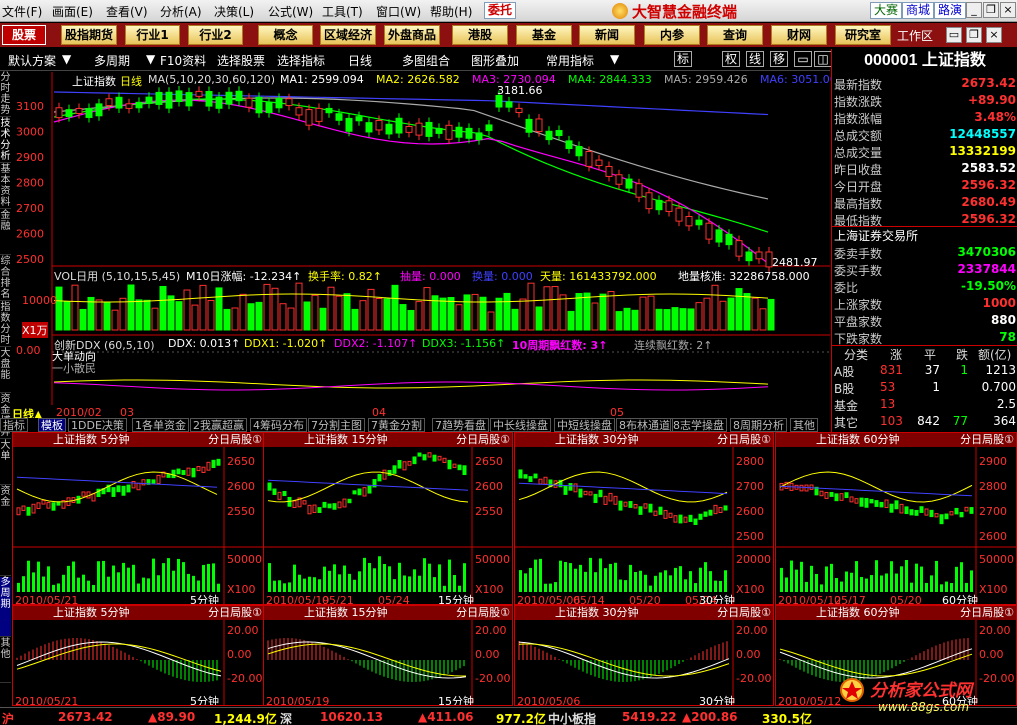 This screenshot has height=725, width=1017. I want to click on tb-concept: 概念, so click(285, 35).